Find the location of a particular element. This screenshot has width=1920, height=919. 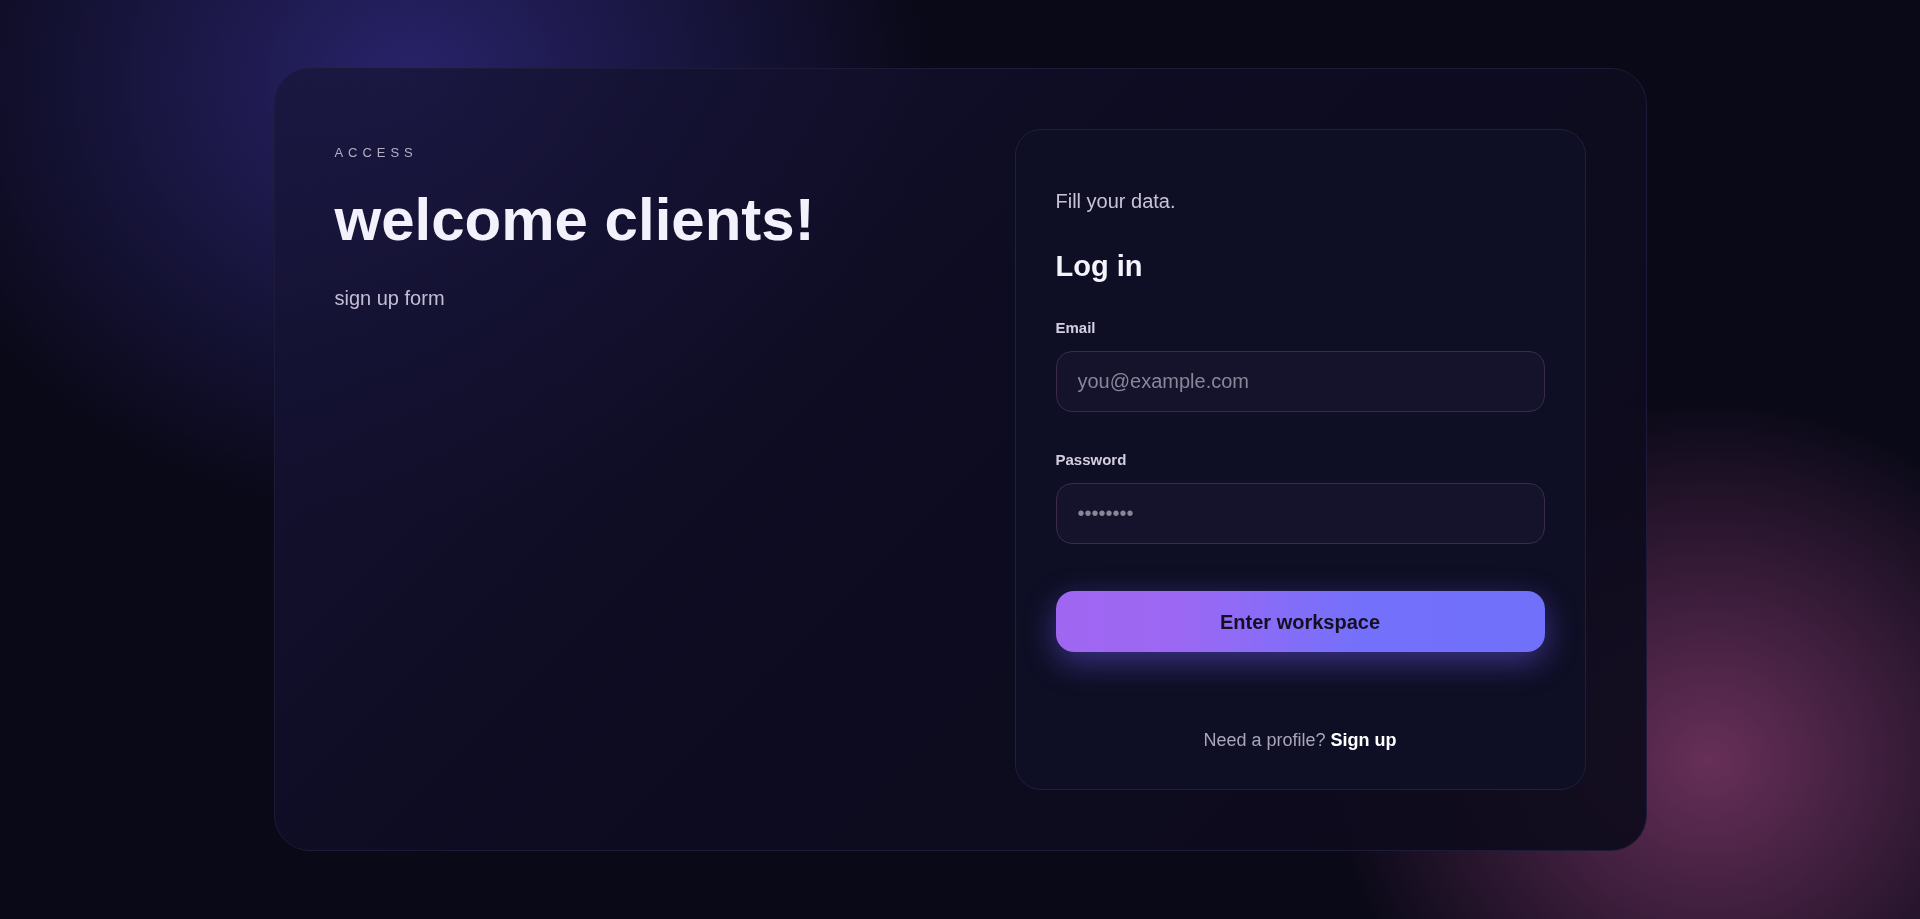

footer-text: Need a profile? is located at coordinates (1264, 740).